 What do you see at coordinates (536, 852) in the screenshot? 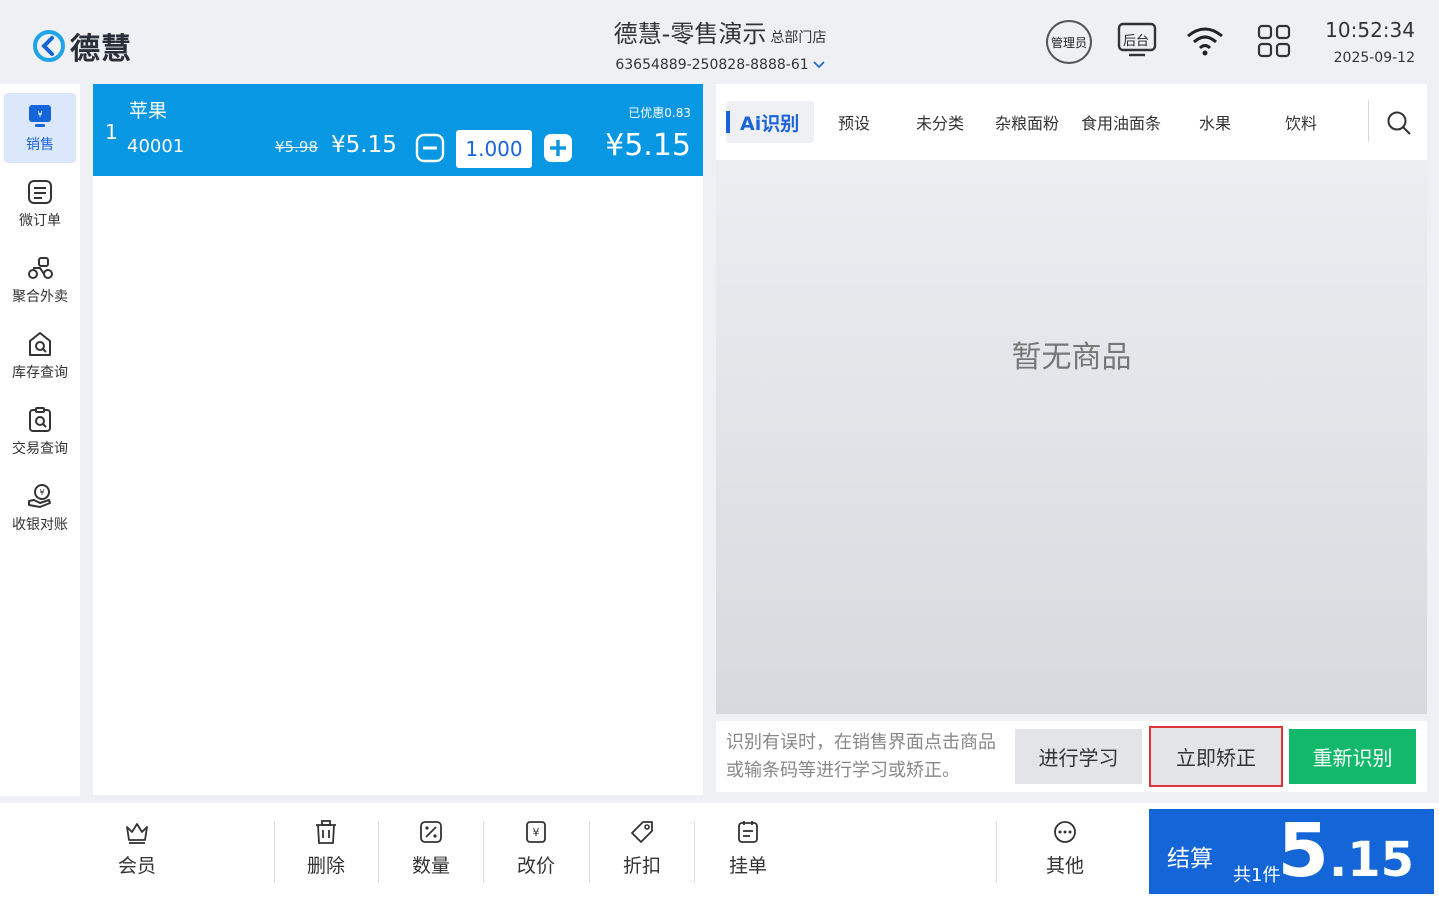
I see `change-price-button: ¥ 改价` at bounding box center [536, 852].